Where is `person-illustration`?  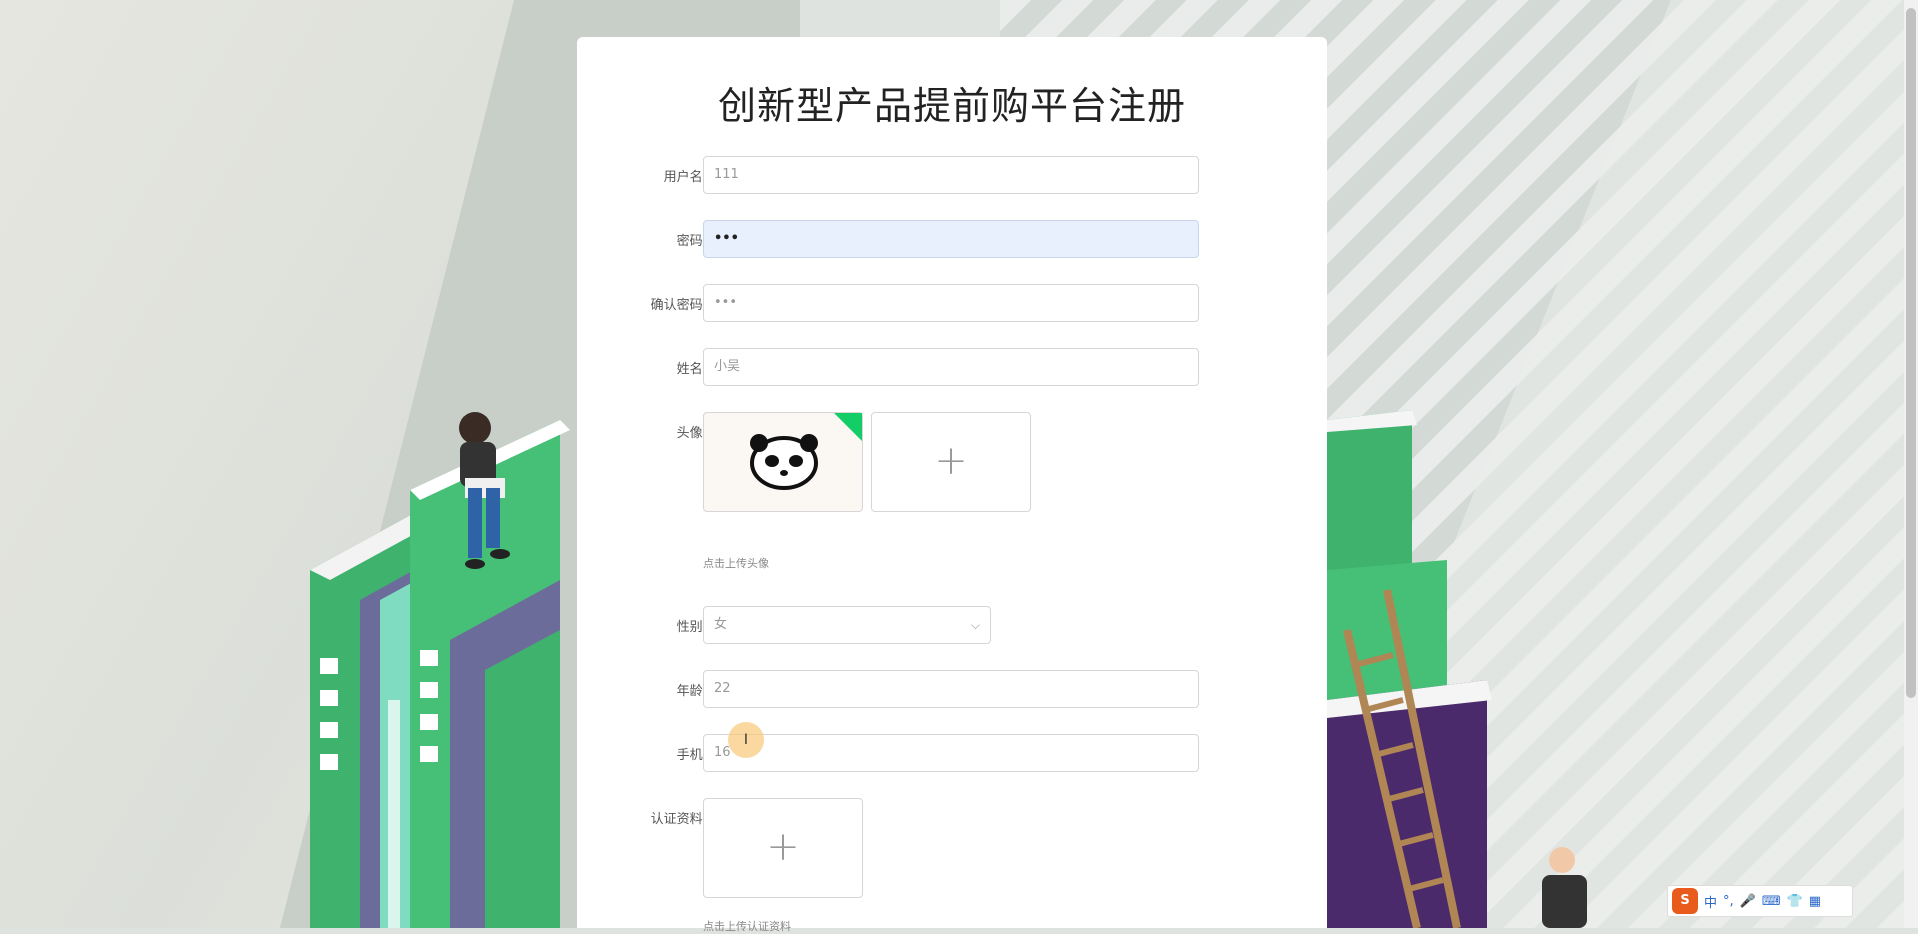 person-illustration is located at coordinates (484, 490).